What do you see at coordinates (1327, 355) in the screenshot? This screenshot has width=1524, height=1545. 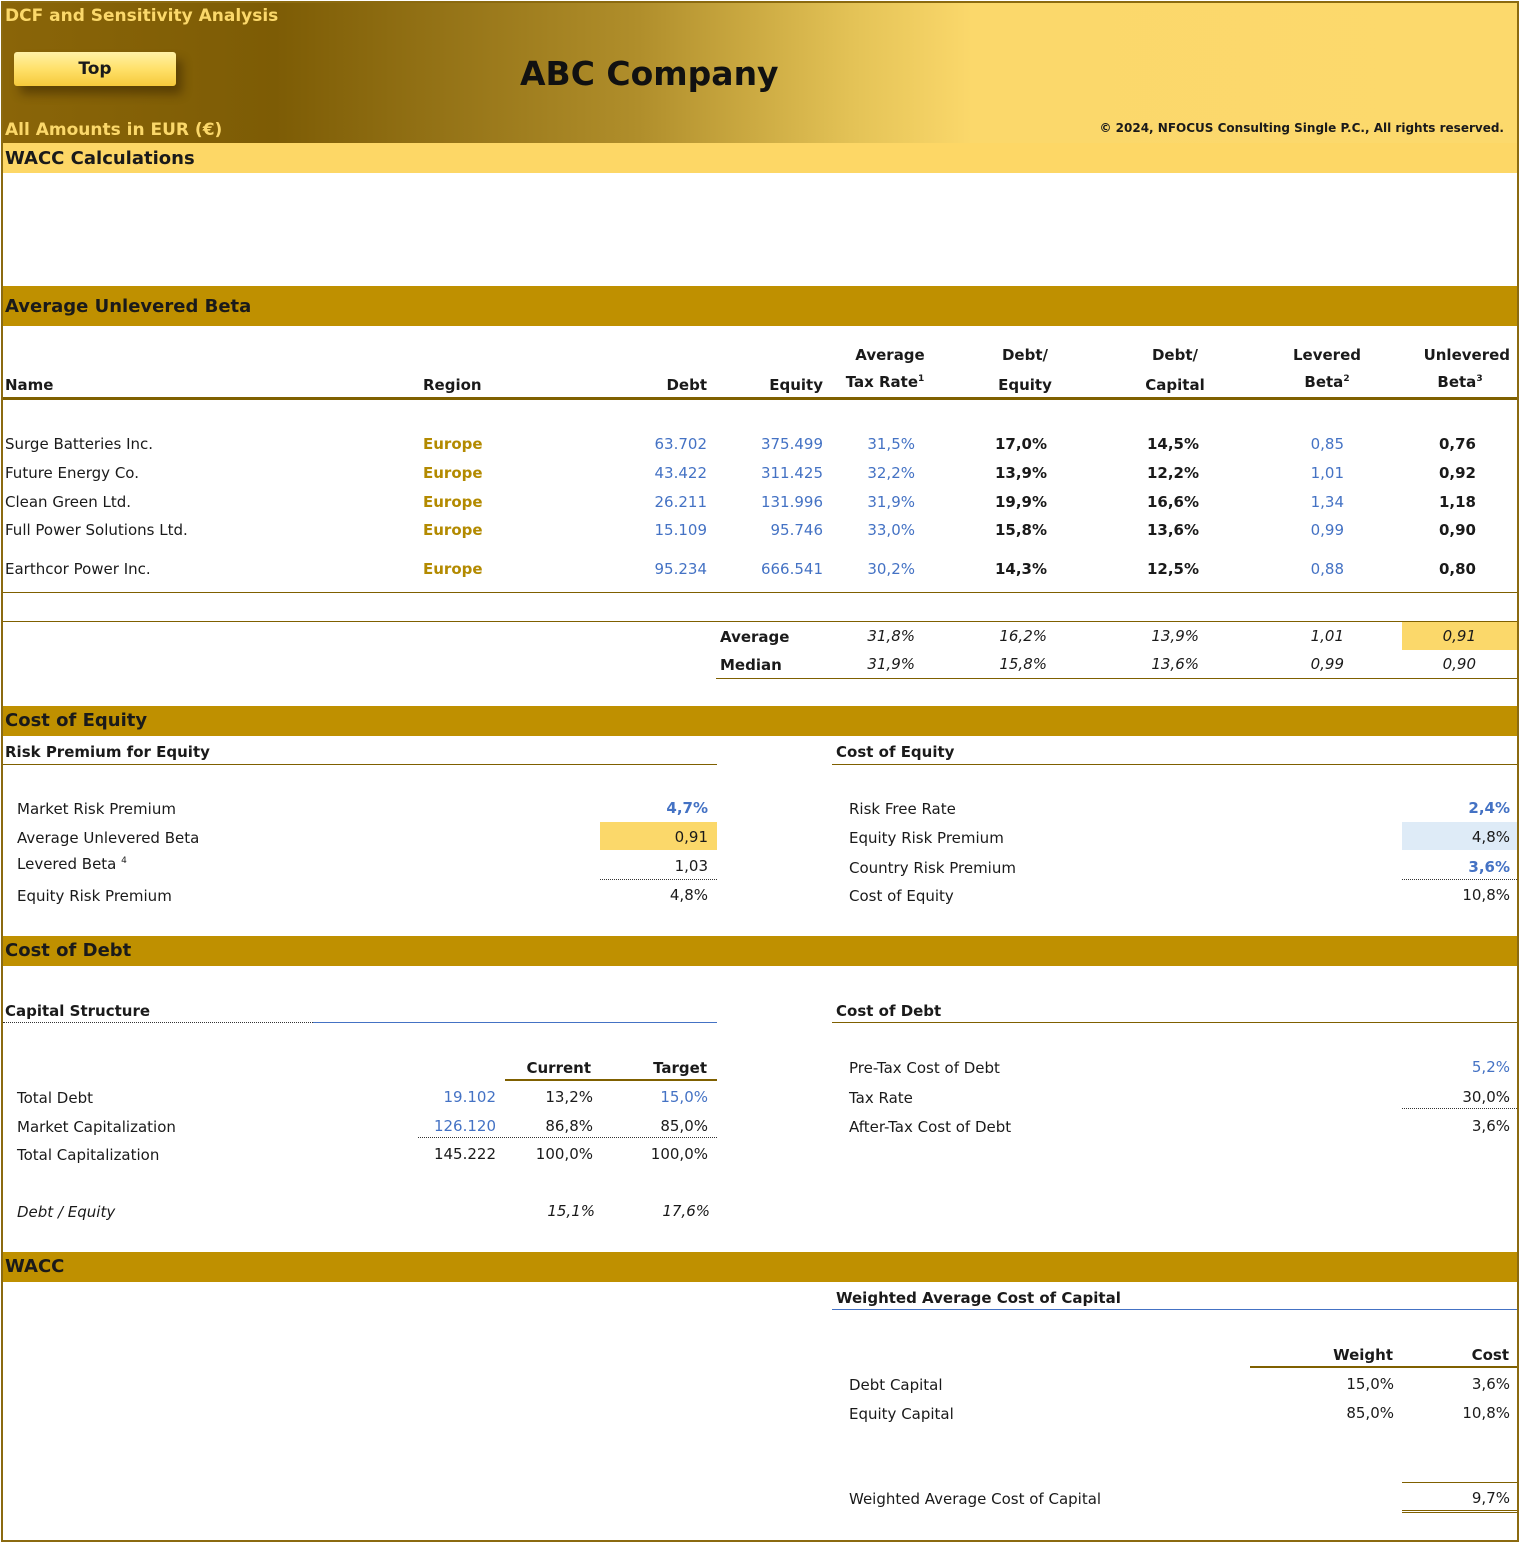 I see `col-lb-1: Levered` at bounding box center [1327, 355].